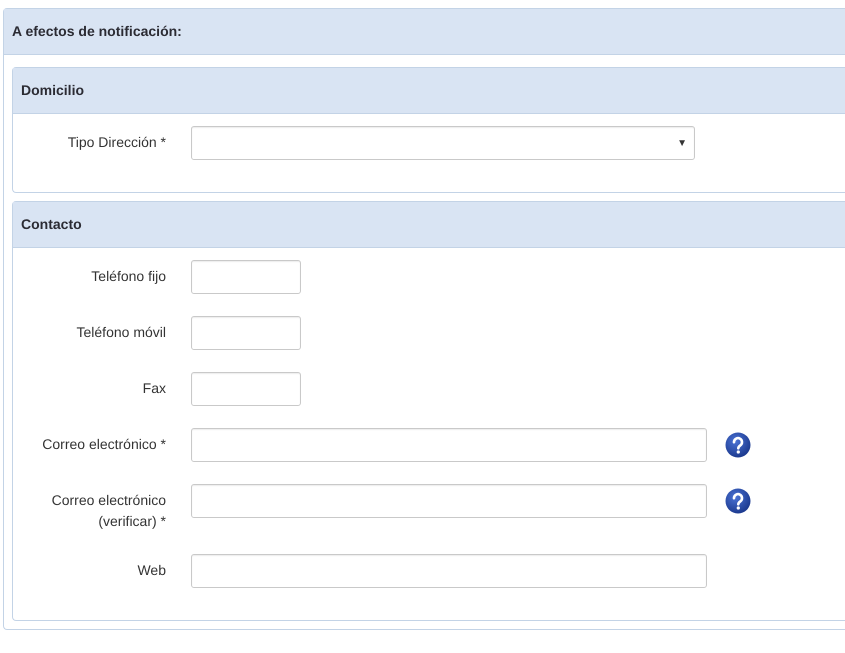 This screenshot has width=845, height=653. Describe the element at coordinates (443, 143) in the screenshot. I see `select-field: ▼` at that location.